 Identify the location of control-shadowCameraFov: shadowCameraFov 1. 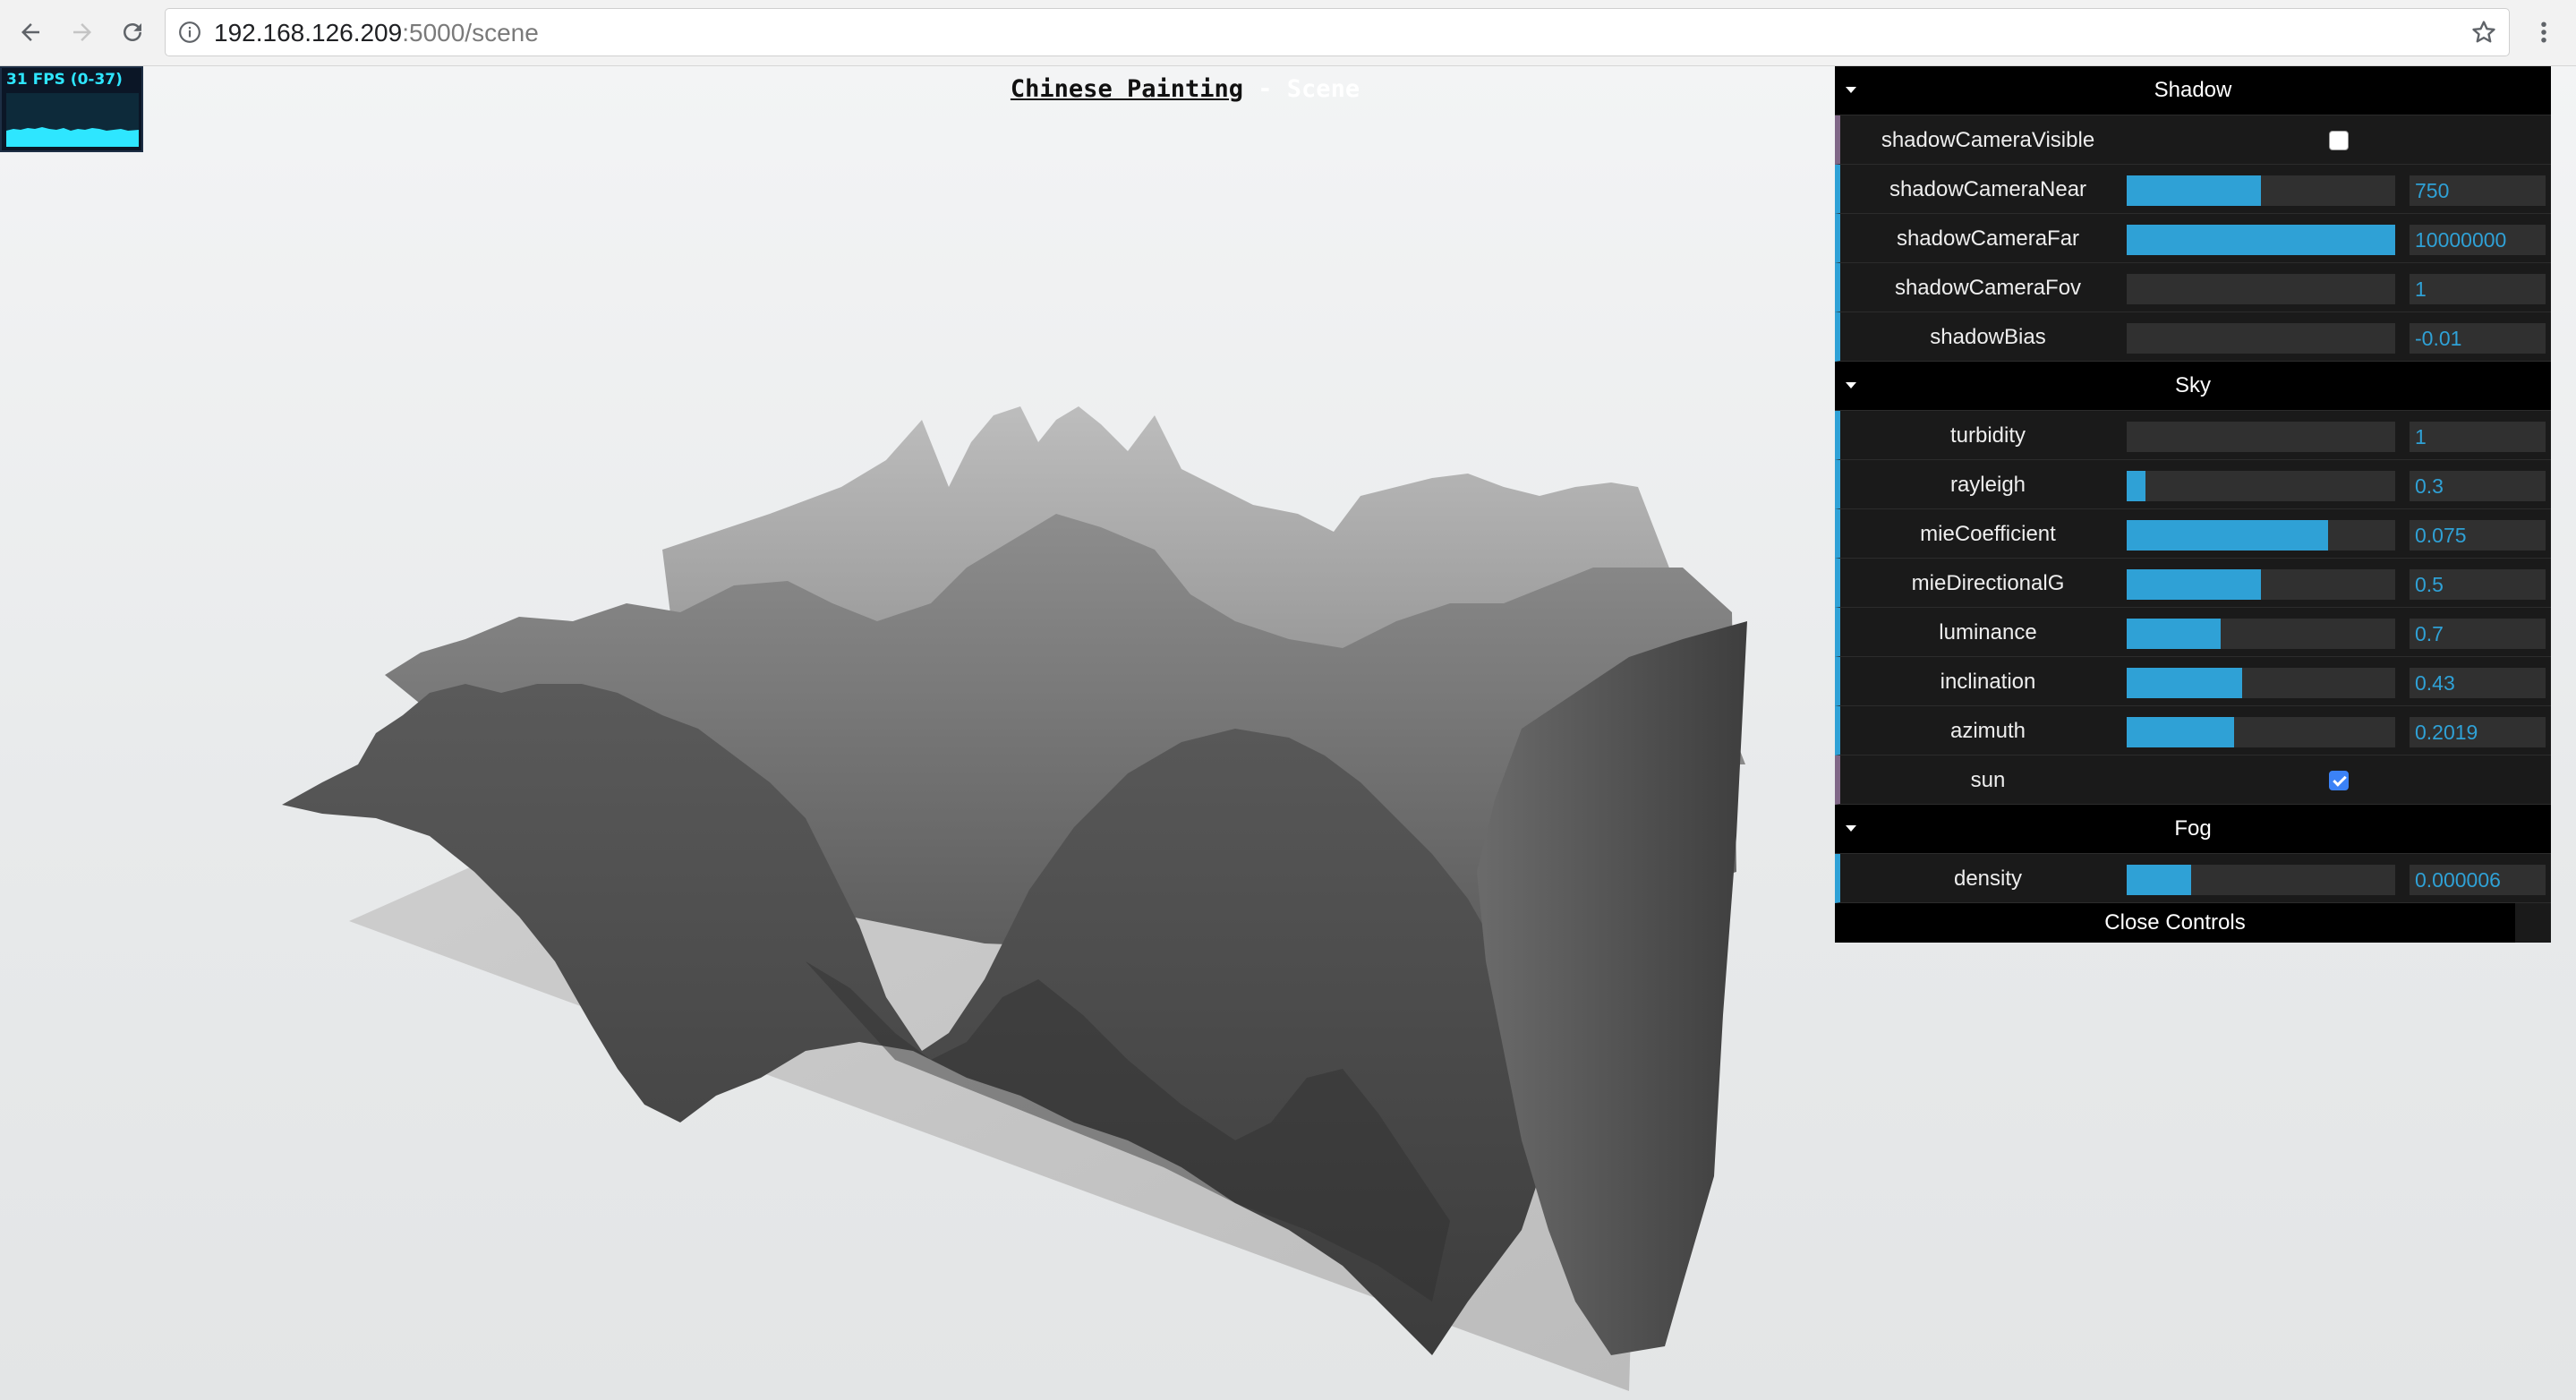
(2193, 287).